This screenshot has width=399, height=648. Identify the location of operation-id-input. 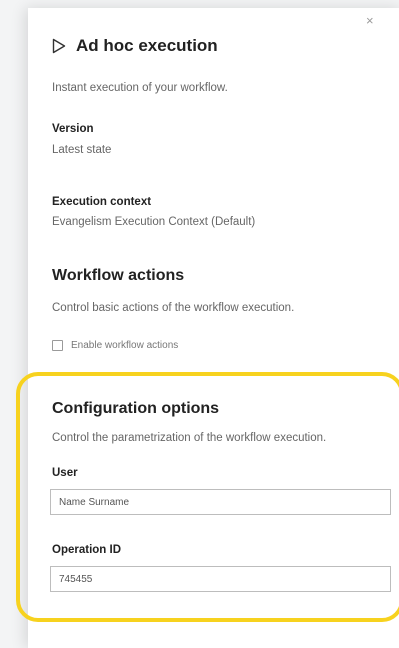
(220, 579).